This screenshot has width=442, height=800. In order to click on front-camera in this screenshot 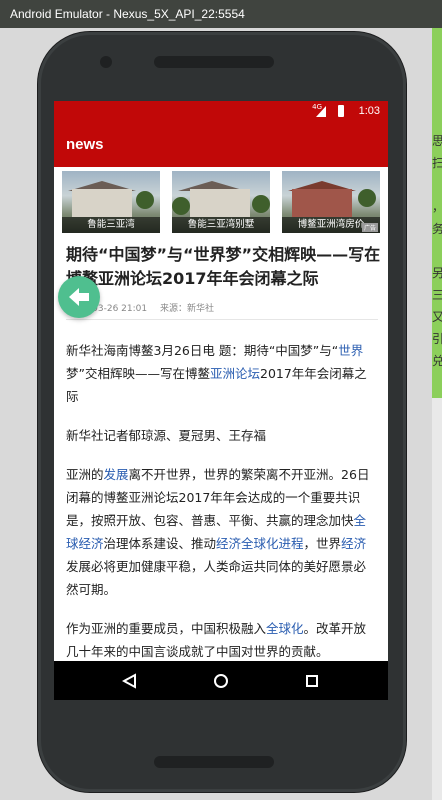, I will do `click(106, 62)`.